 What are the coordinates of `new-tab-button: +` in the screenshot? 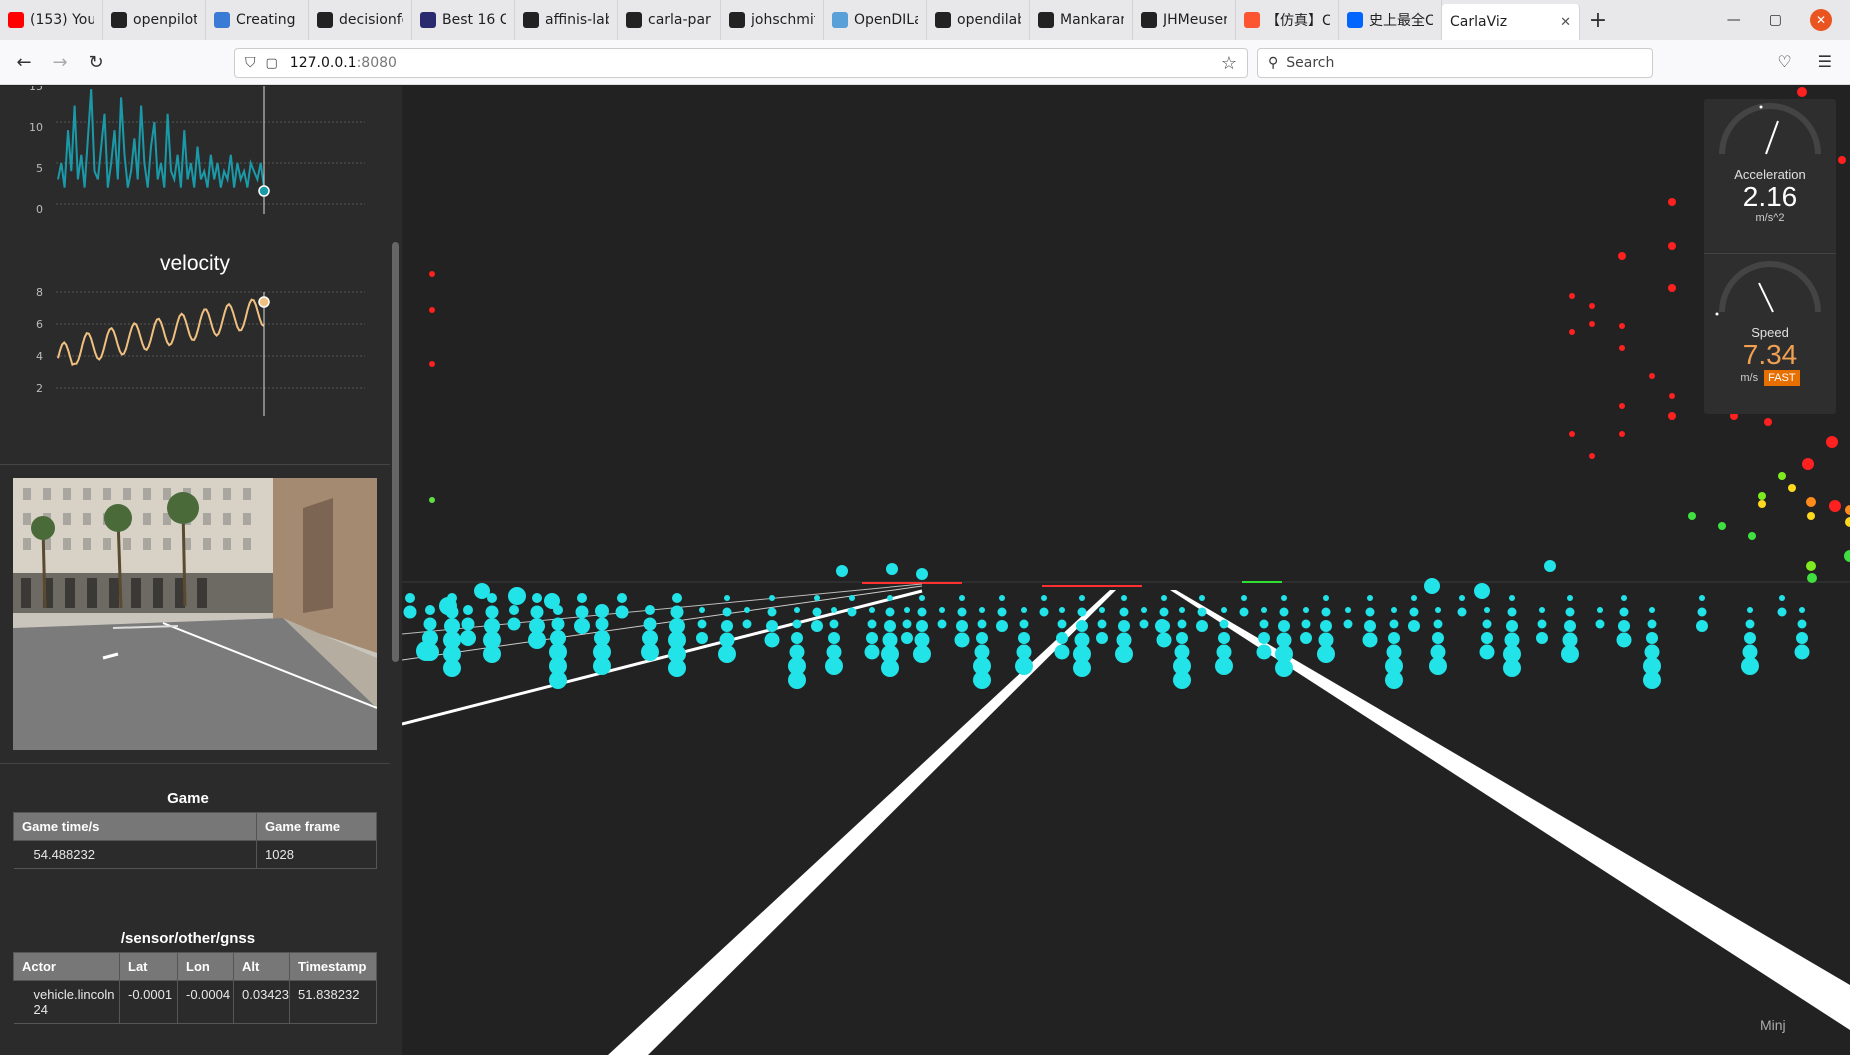 It's located at (1598, 20).